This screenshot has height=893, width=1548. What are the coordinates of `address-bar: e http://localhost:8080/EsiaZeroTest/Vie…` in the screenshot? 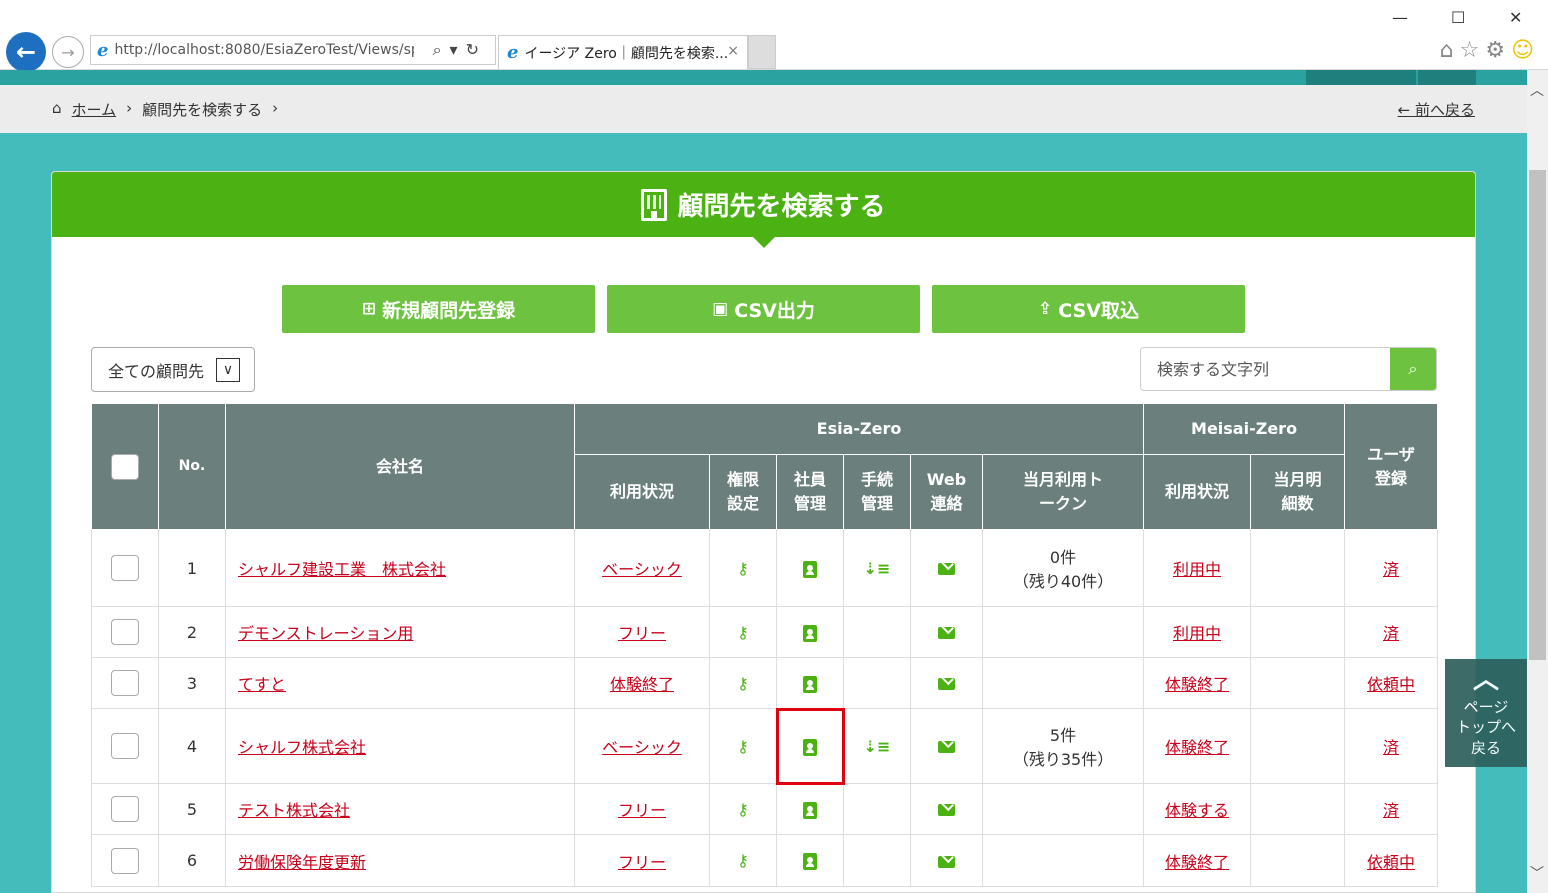 It's located at (293, 50).